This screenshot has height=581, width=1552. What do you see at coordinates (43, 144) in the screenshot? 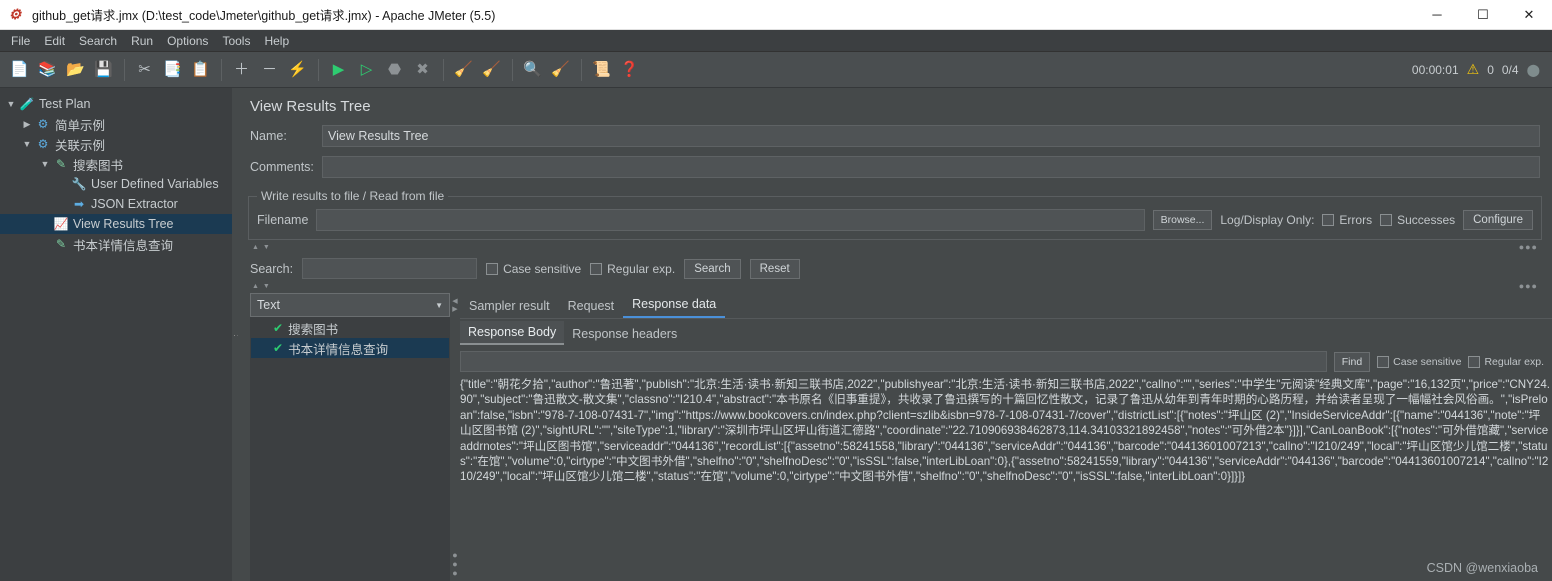
I see `thread-group-icon: ⚙` at bounding box center [43, 144].